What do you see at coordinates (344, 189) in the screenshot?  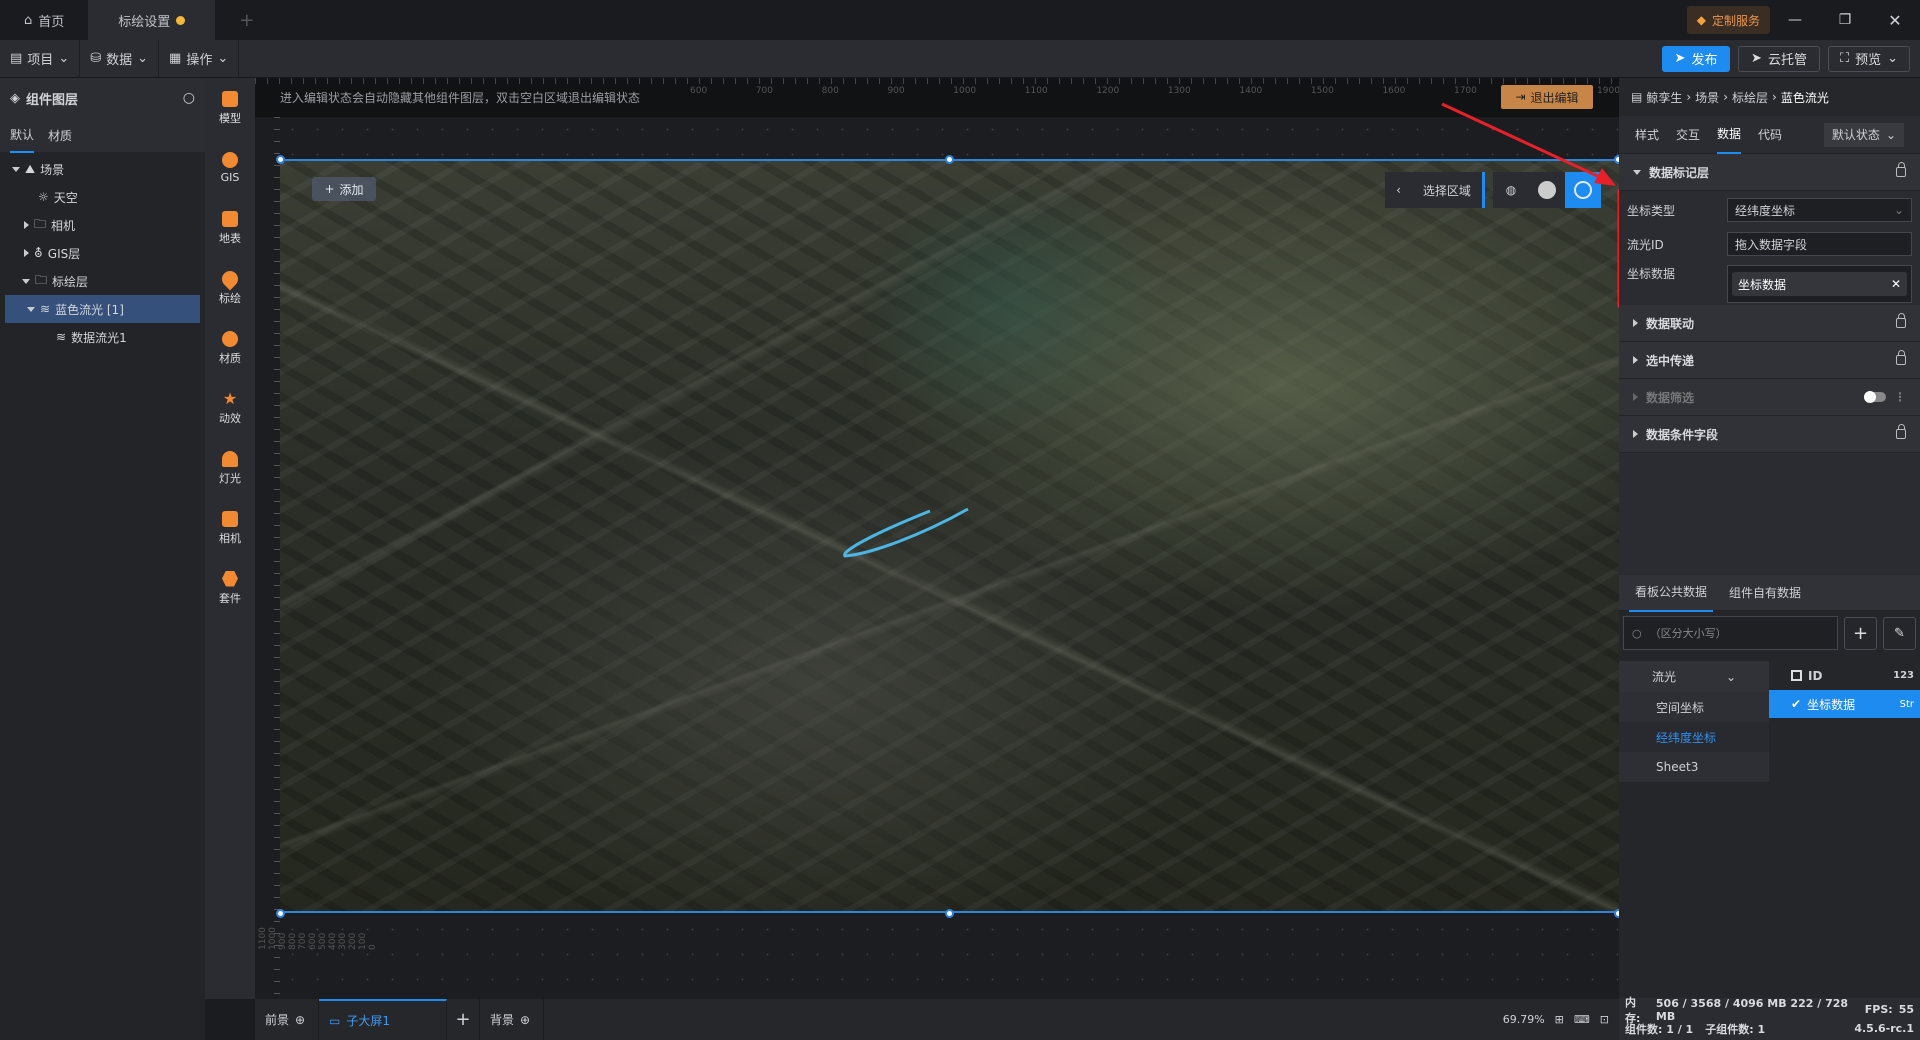 I see `add-button: + 添加` at bounding box center [344, 189].